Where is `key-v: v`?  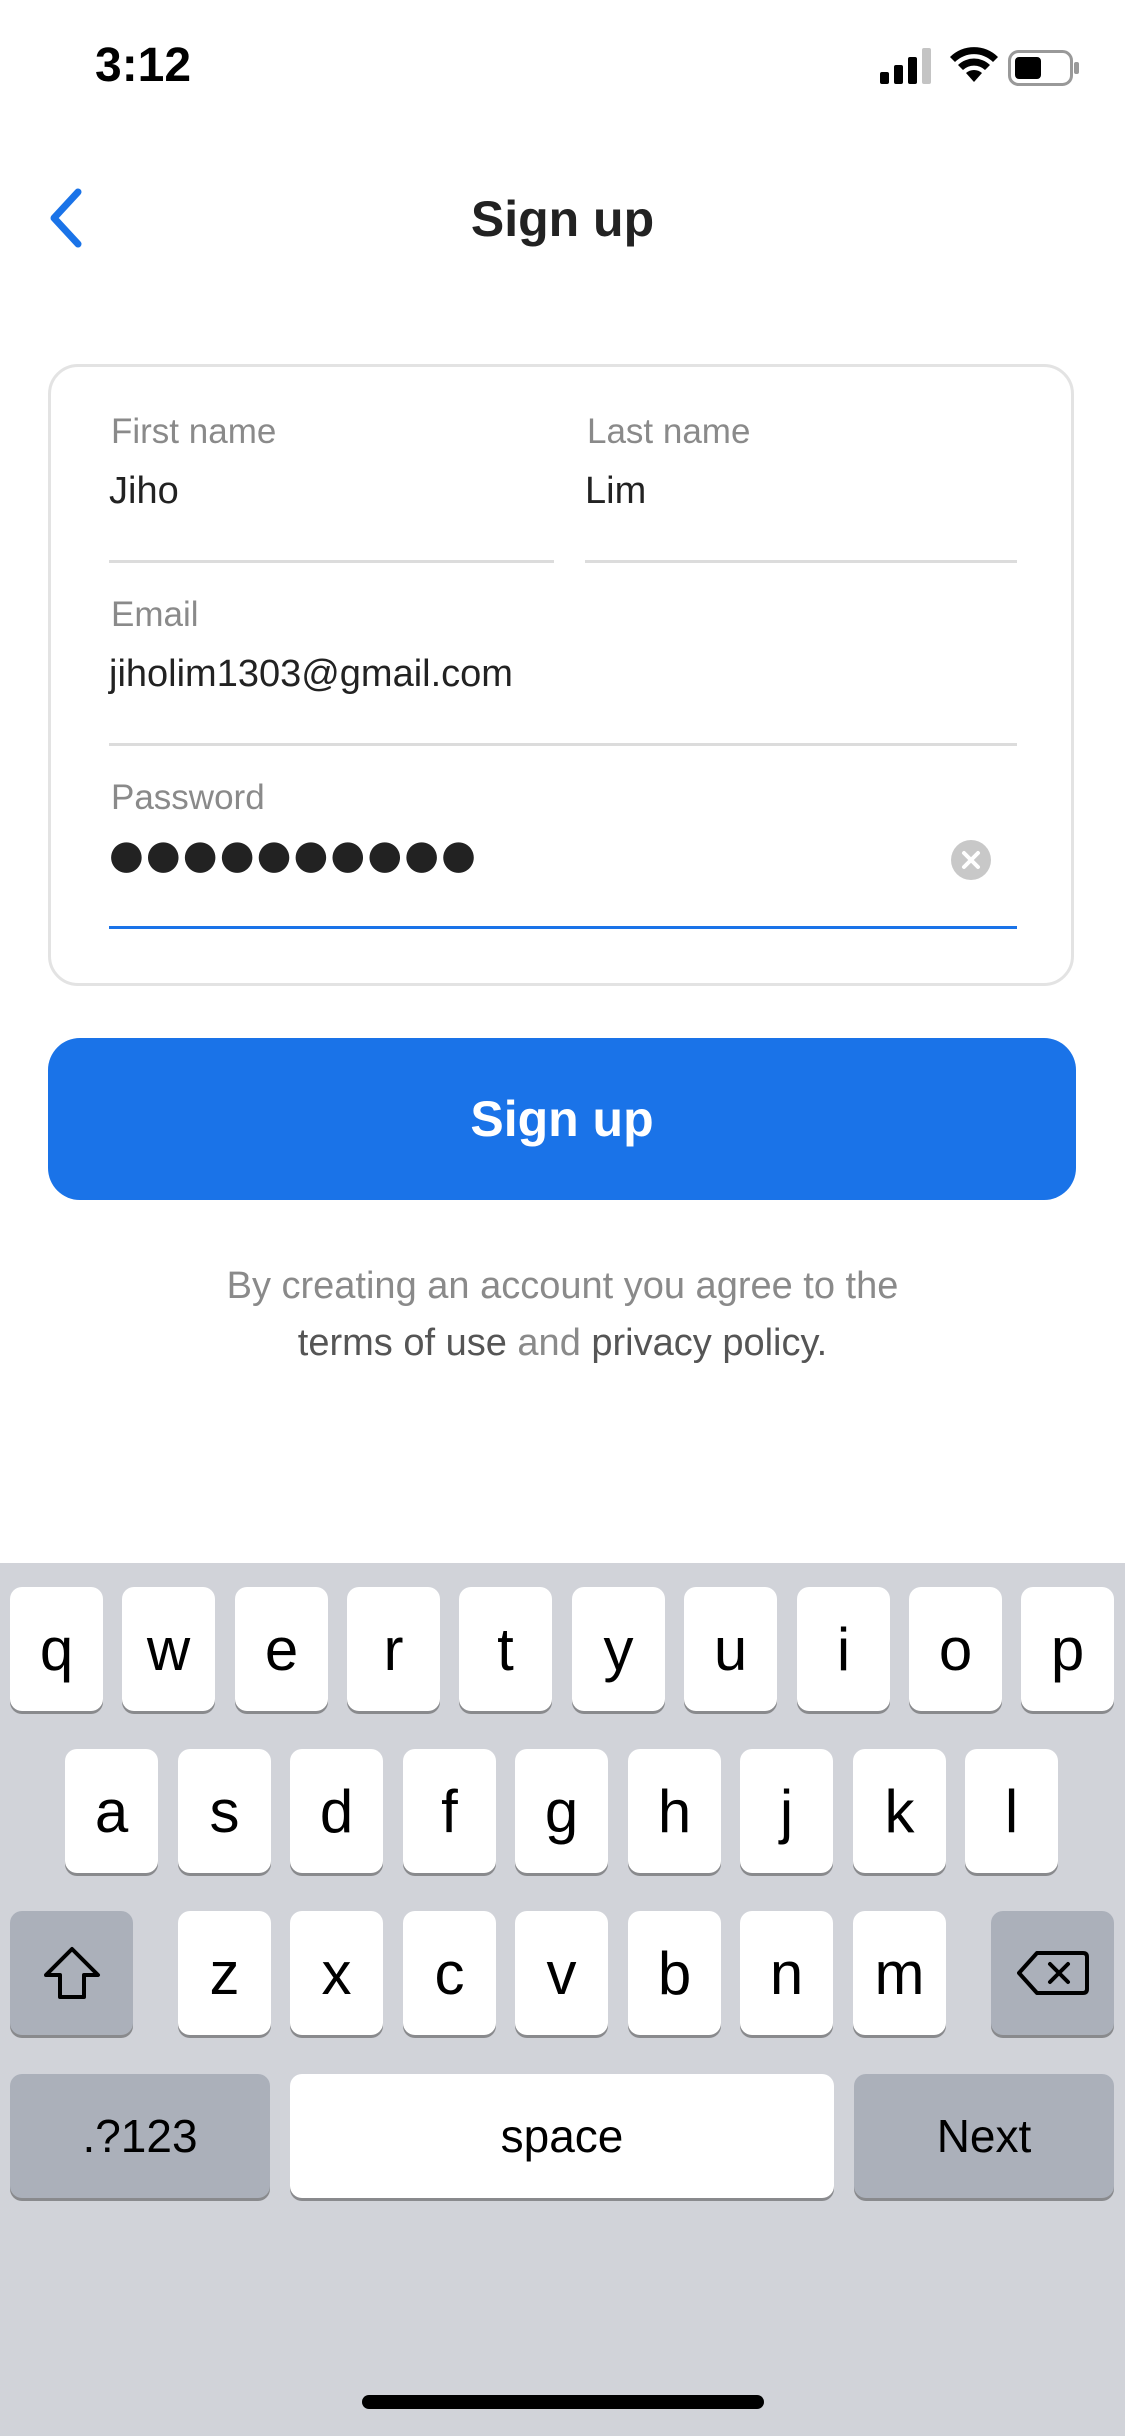 key-v: v is located at coordinates (561, 1973).